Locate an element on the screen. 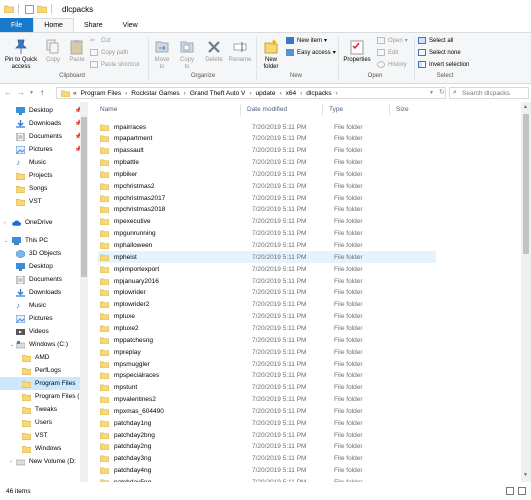 This screenshot has width=531, height=500. table-row: mpreplay 7/20/2019 5:11 PM File folder is located at coordinates (267, 352).